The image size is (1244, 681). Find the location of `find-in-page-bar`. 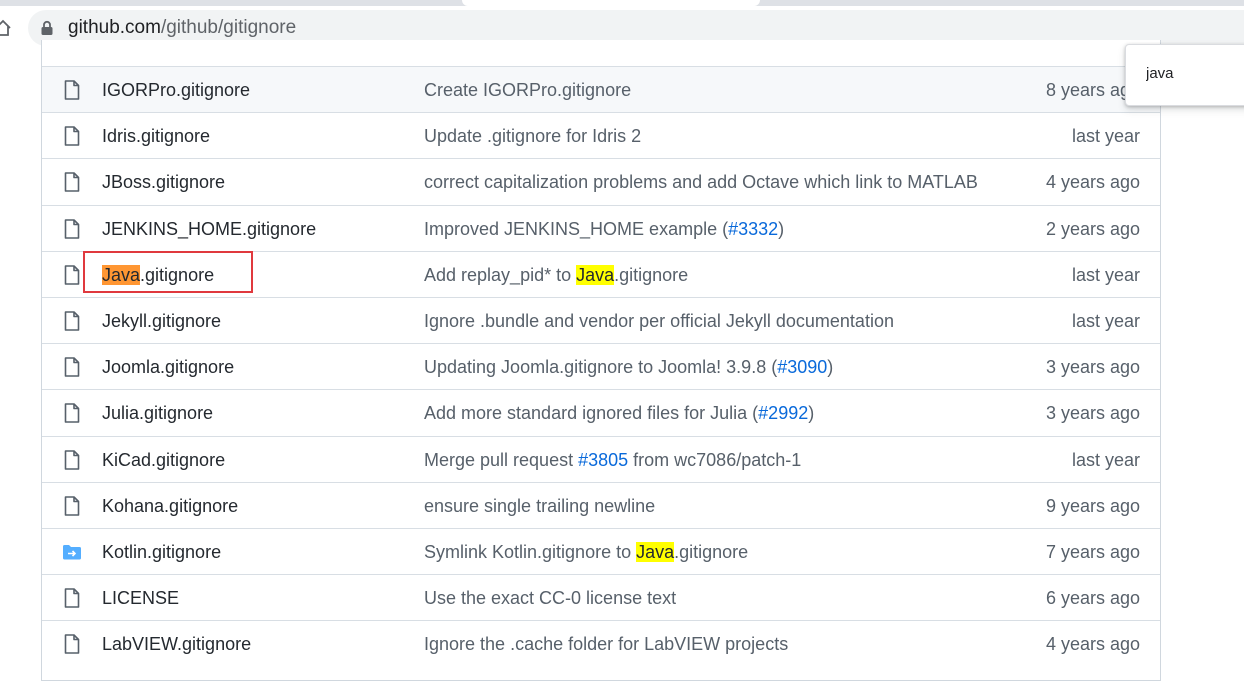

find-in-page-bar is located at coordinates (1184, 75).